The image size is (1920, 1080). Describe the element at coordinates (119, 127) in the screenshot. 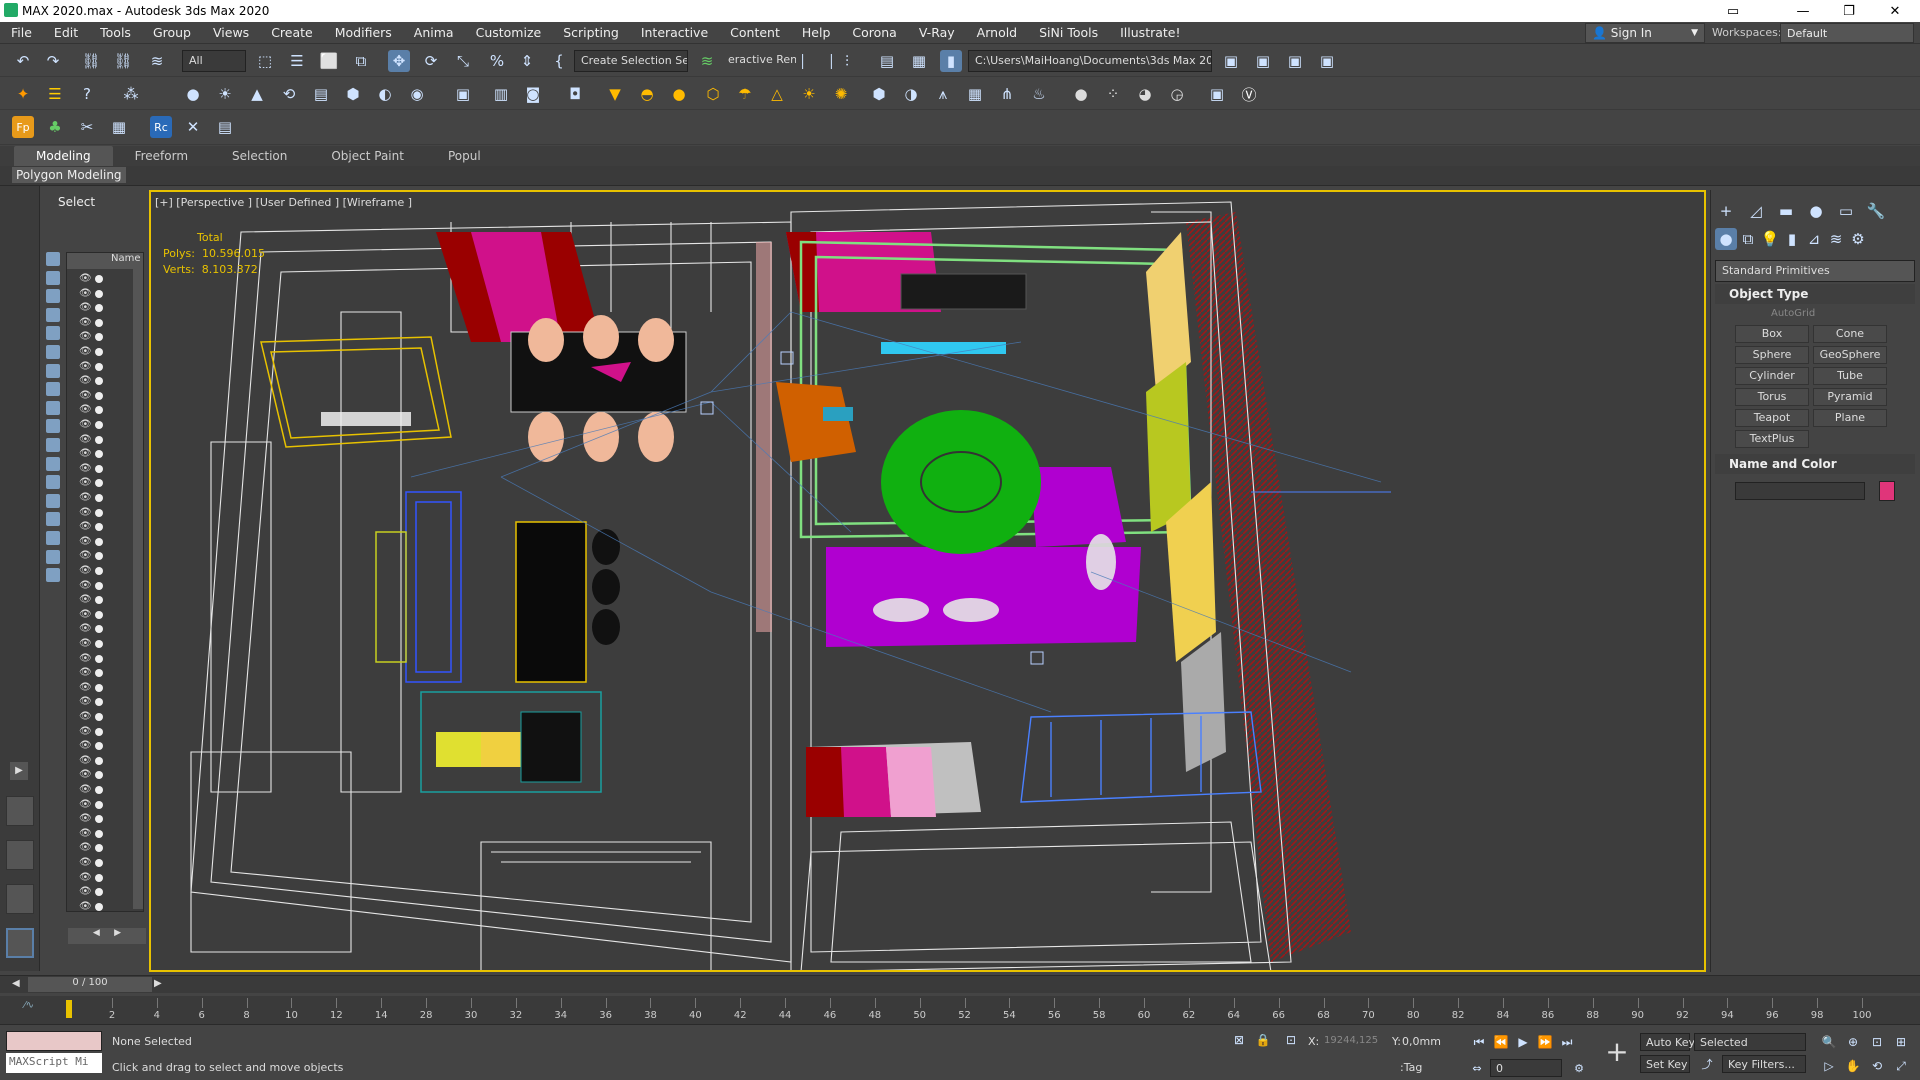

I see `table-icon: ▦` at that location.